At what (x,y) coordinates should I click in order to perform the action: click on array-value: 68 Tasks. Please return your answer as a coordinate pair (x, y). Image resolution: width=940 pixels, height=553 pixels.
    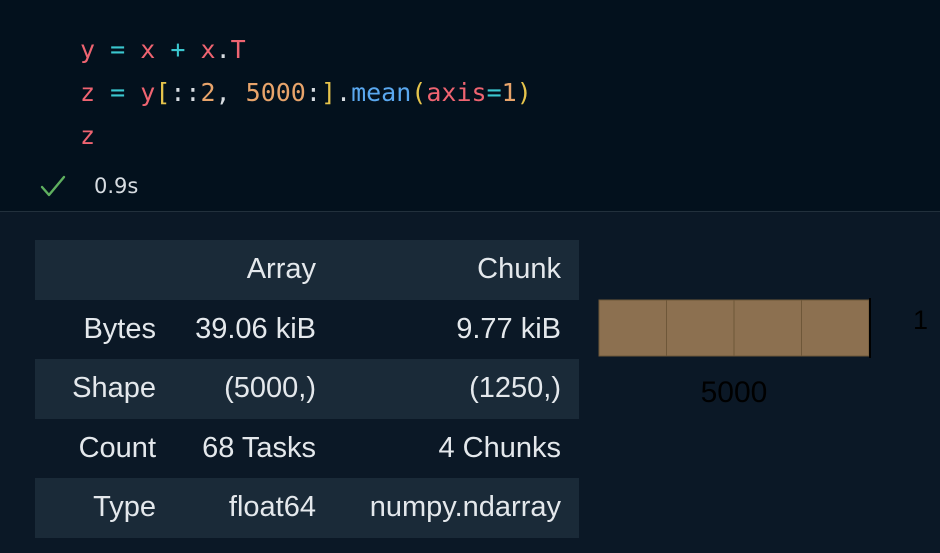
    Looking at the image, I should click on (259, 447).